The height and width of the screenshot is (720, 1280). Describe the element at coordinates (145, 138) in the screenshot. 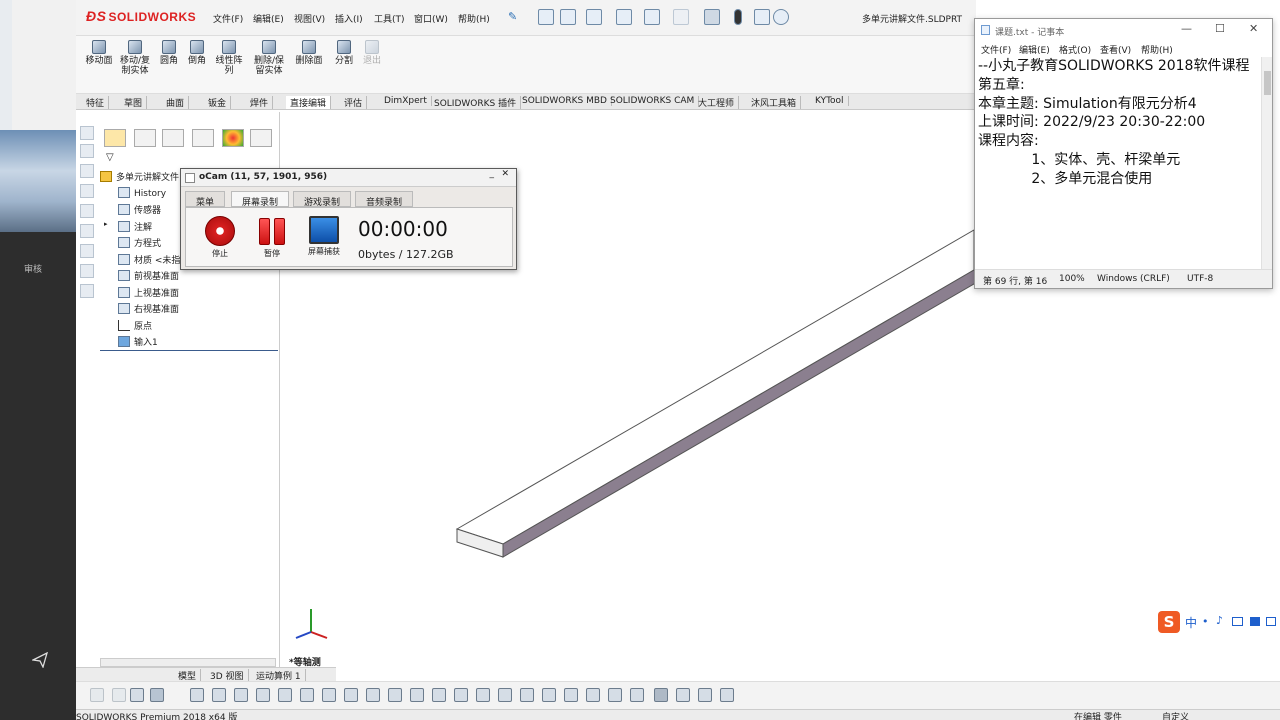

I see `property-tab-icon` at that location.